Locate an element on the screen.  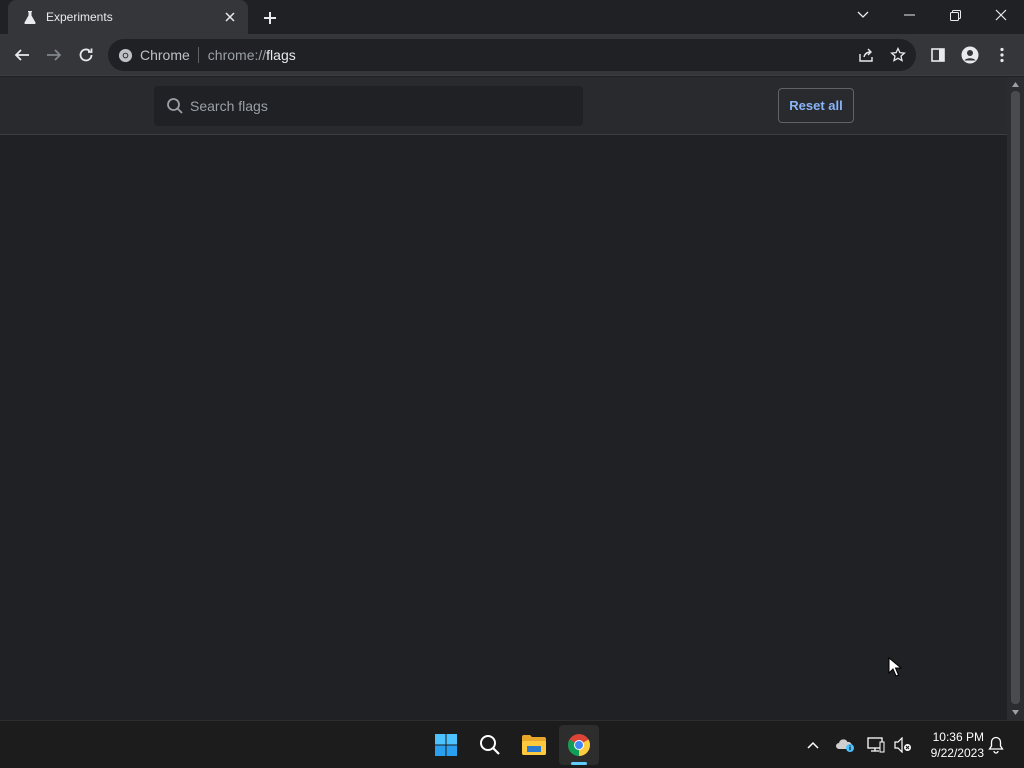
clock-date: 9/22/2023 is located at coordinates (957, 753).